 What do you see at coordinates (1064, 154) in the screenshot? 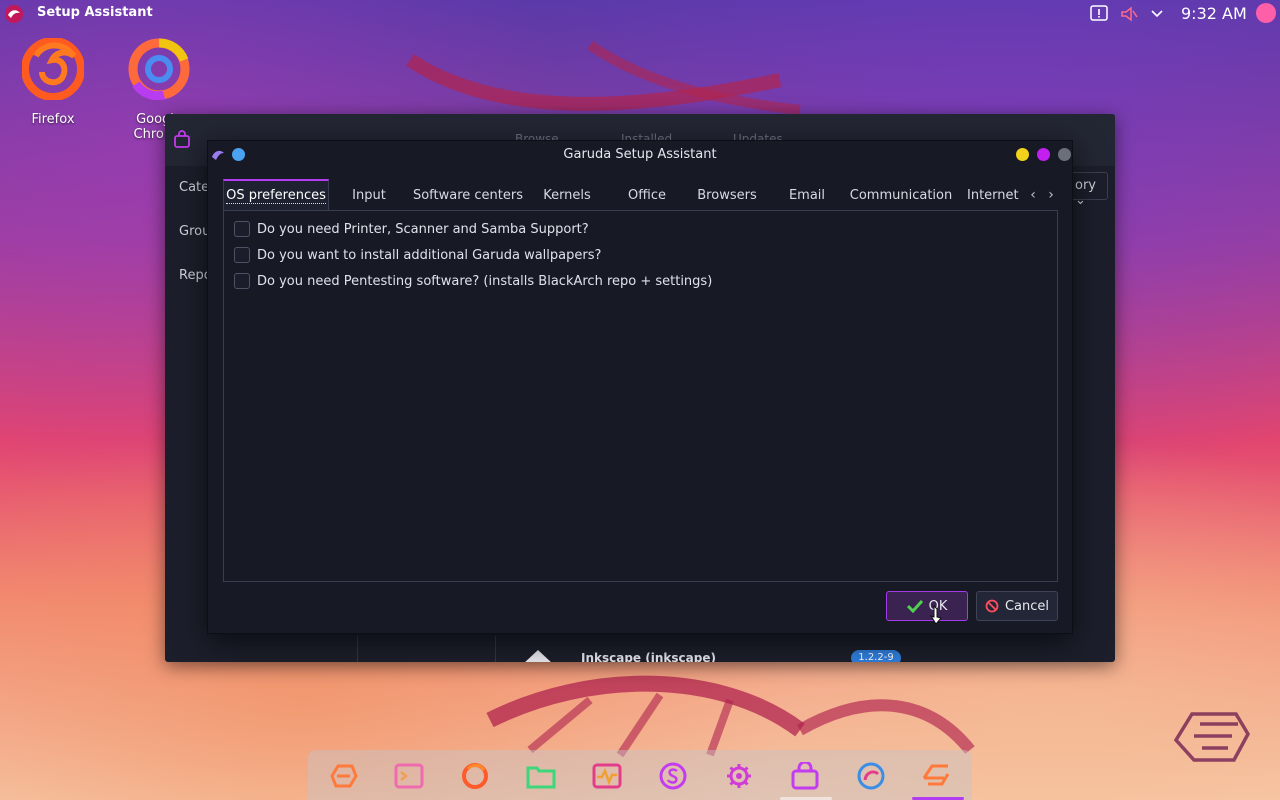
I see `close-button` at bounding box center [1064, 154].